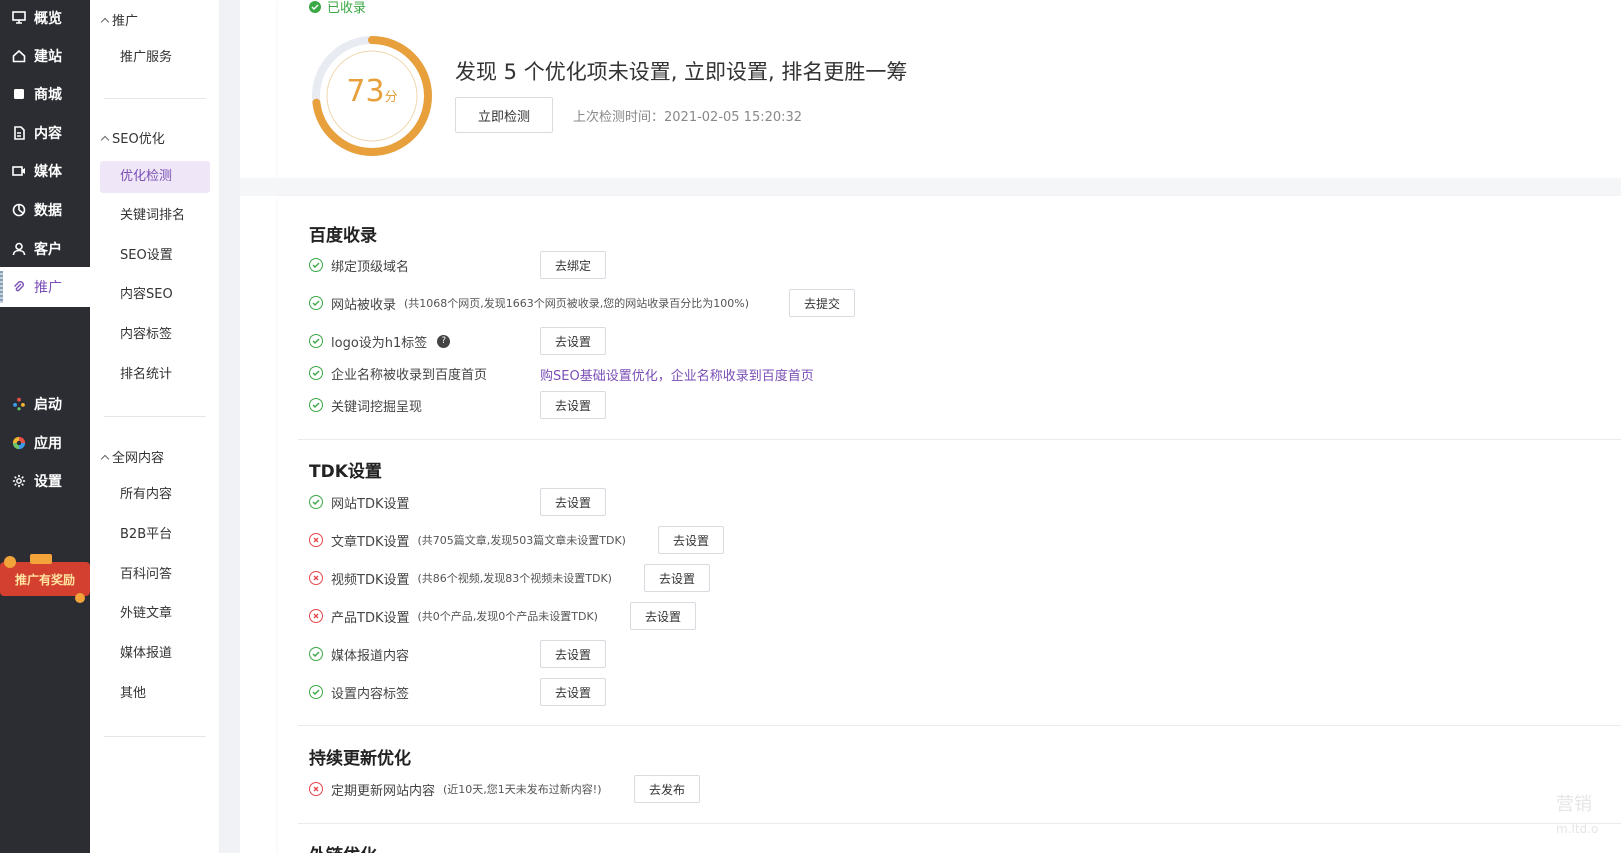 The height and width of the screenshot is (853, 1621). What do you see at coordinates (467, 540) in the screenshot?
I see `check-row-article-tdk: 文章TDK设置 (共705篇文章,发现503篇文章未设置TDK)` at bounding box center [467, 540].